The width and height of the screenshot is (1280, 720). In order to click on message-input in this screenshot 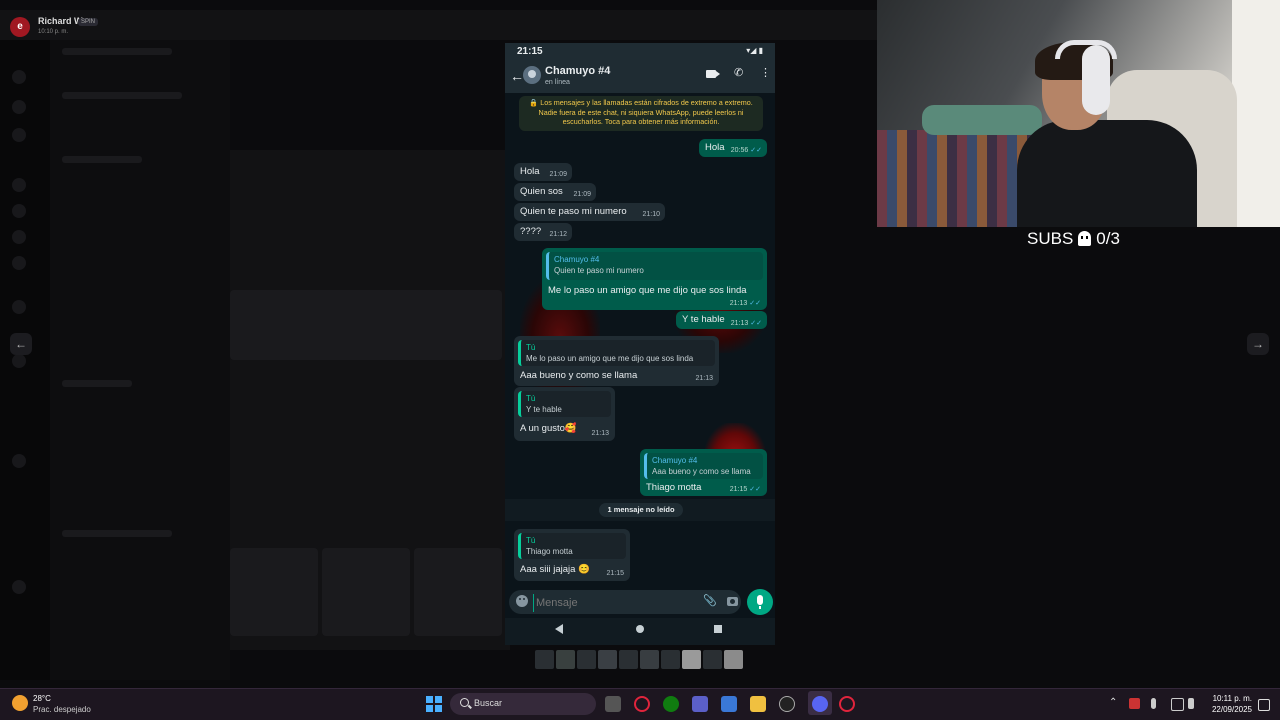, I will do `click(610, 603)`.